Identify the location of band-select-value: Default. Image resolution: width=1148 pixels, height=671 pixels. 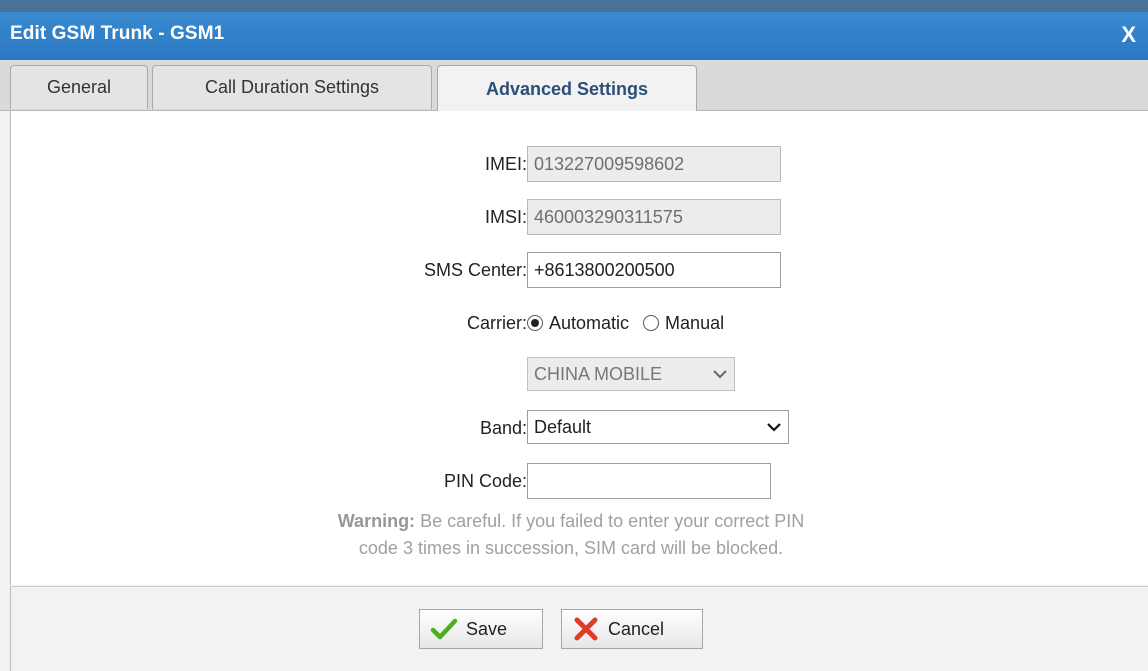
(563, 426).